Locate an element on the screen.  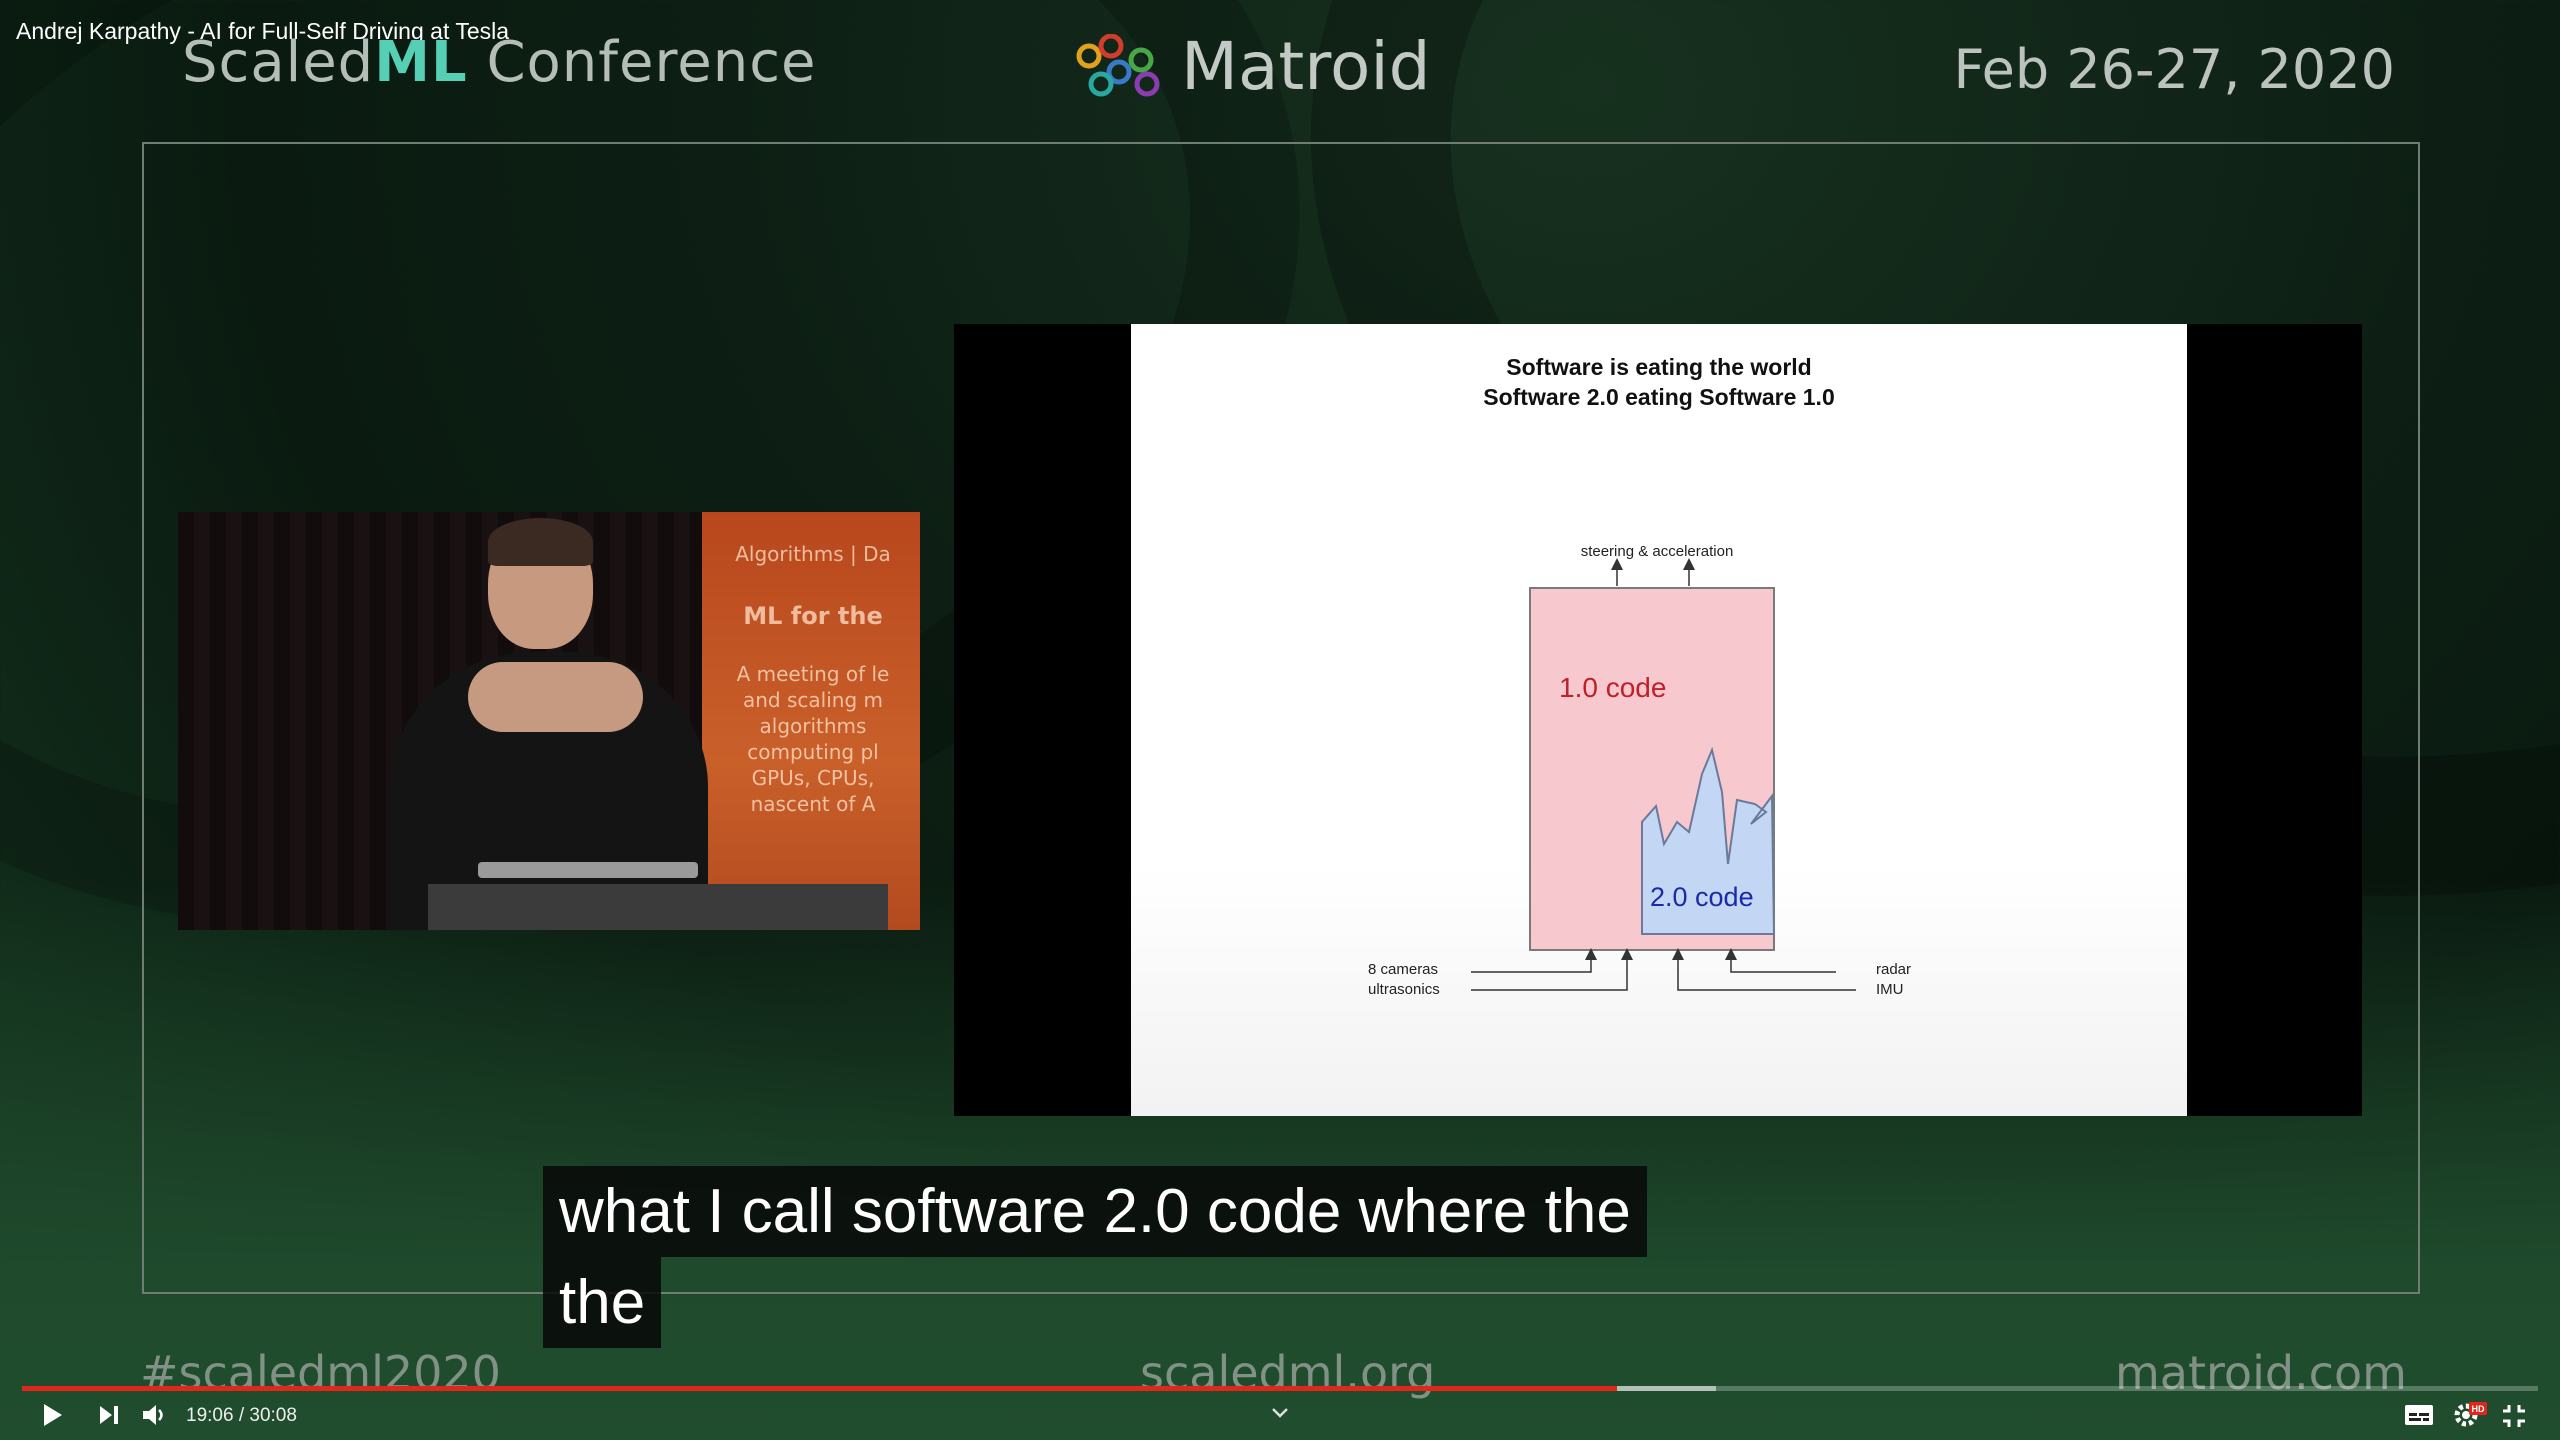
input-label-imu: IMU is located at coordinates (1890, 989).